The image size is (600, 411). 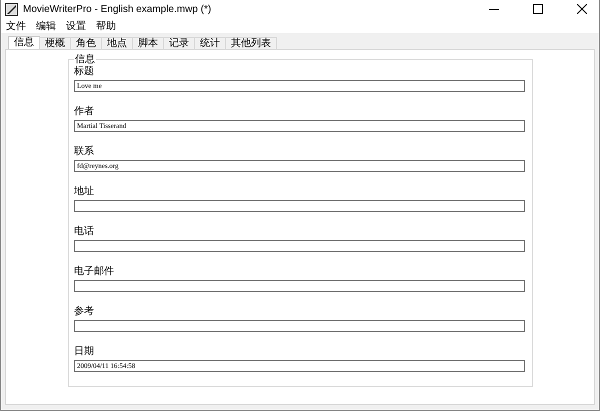 What do you see at coordinates (210, 43) in the screenshot?
I see `tab: 统计` at bounding box center [210, 43].